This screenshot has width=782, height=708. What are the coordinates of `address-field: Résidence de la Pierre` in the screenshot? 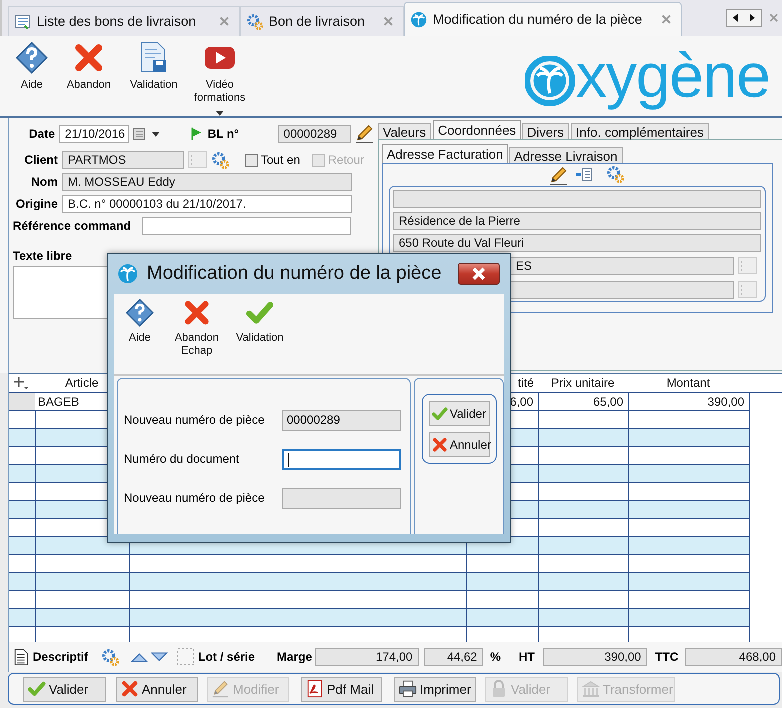 It's located at (577, 221).